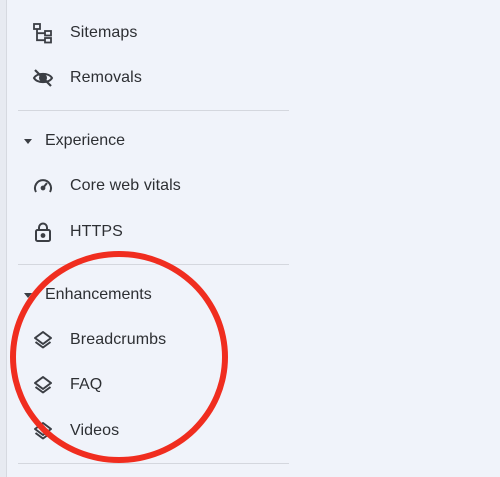 The height and width of the screenshot is (477, 500). I want to click on nav-item-faq: FAQ, so click(67, 385).